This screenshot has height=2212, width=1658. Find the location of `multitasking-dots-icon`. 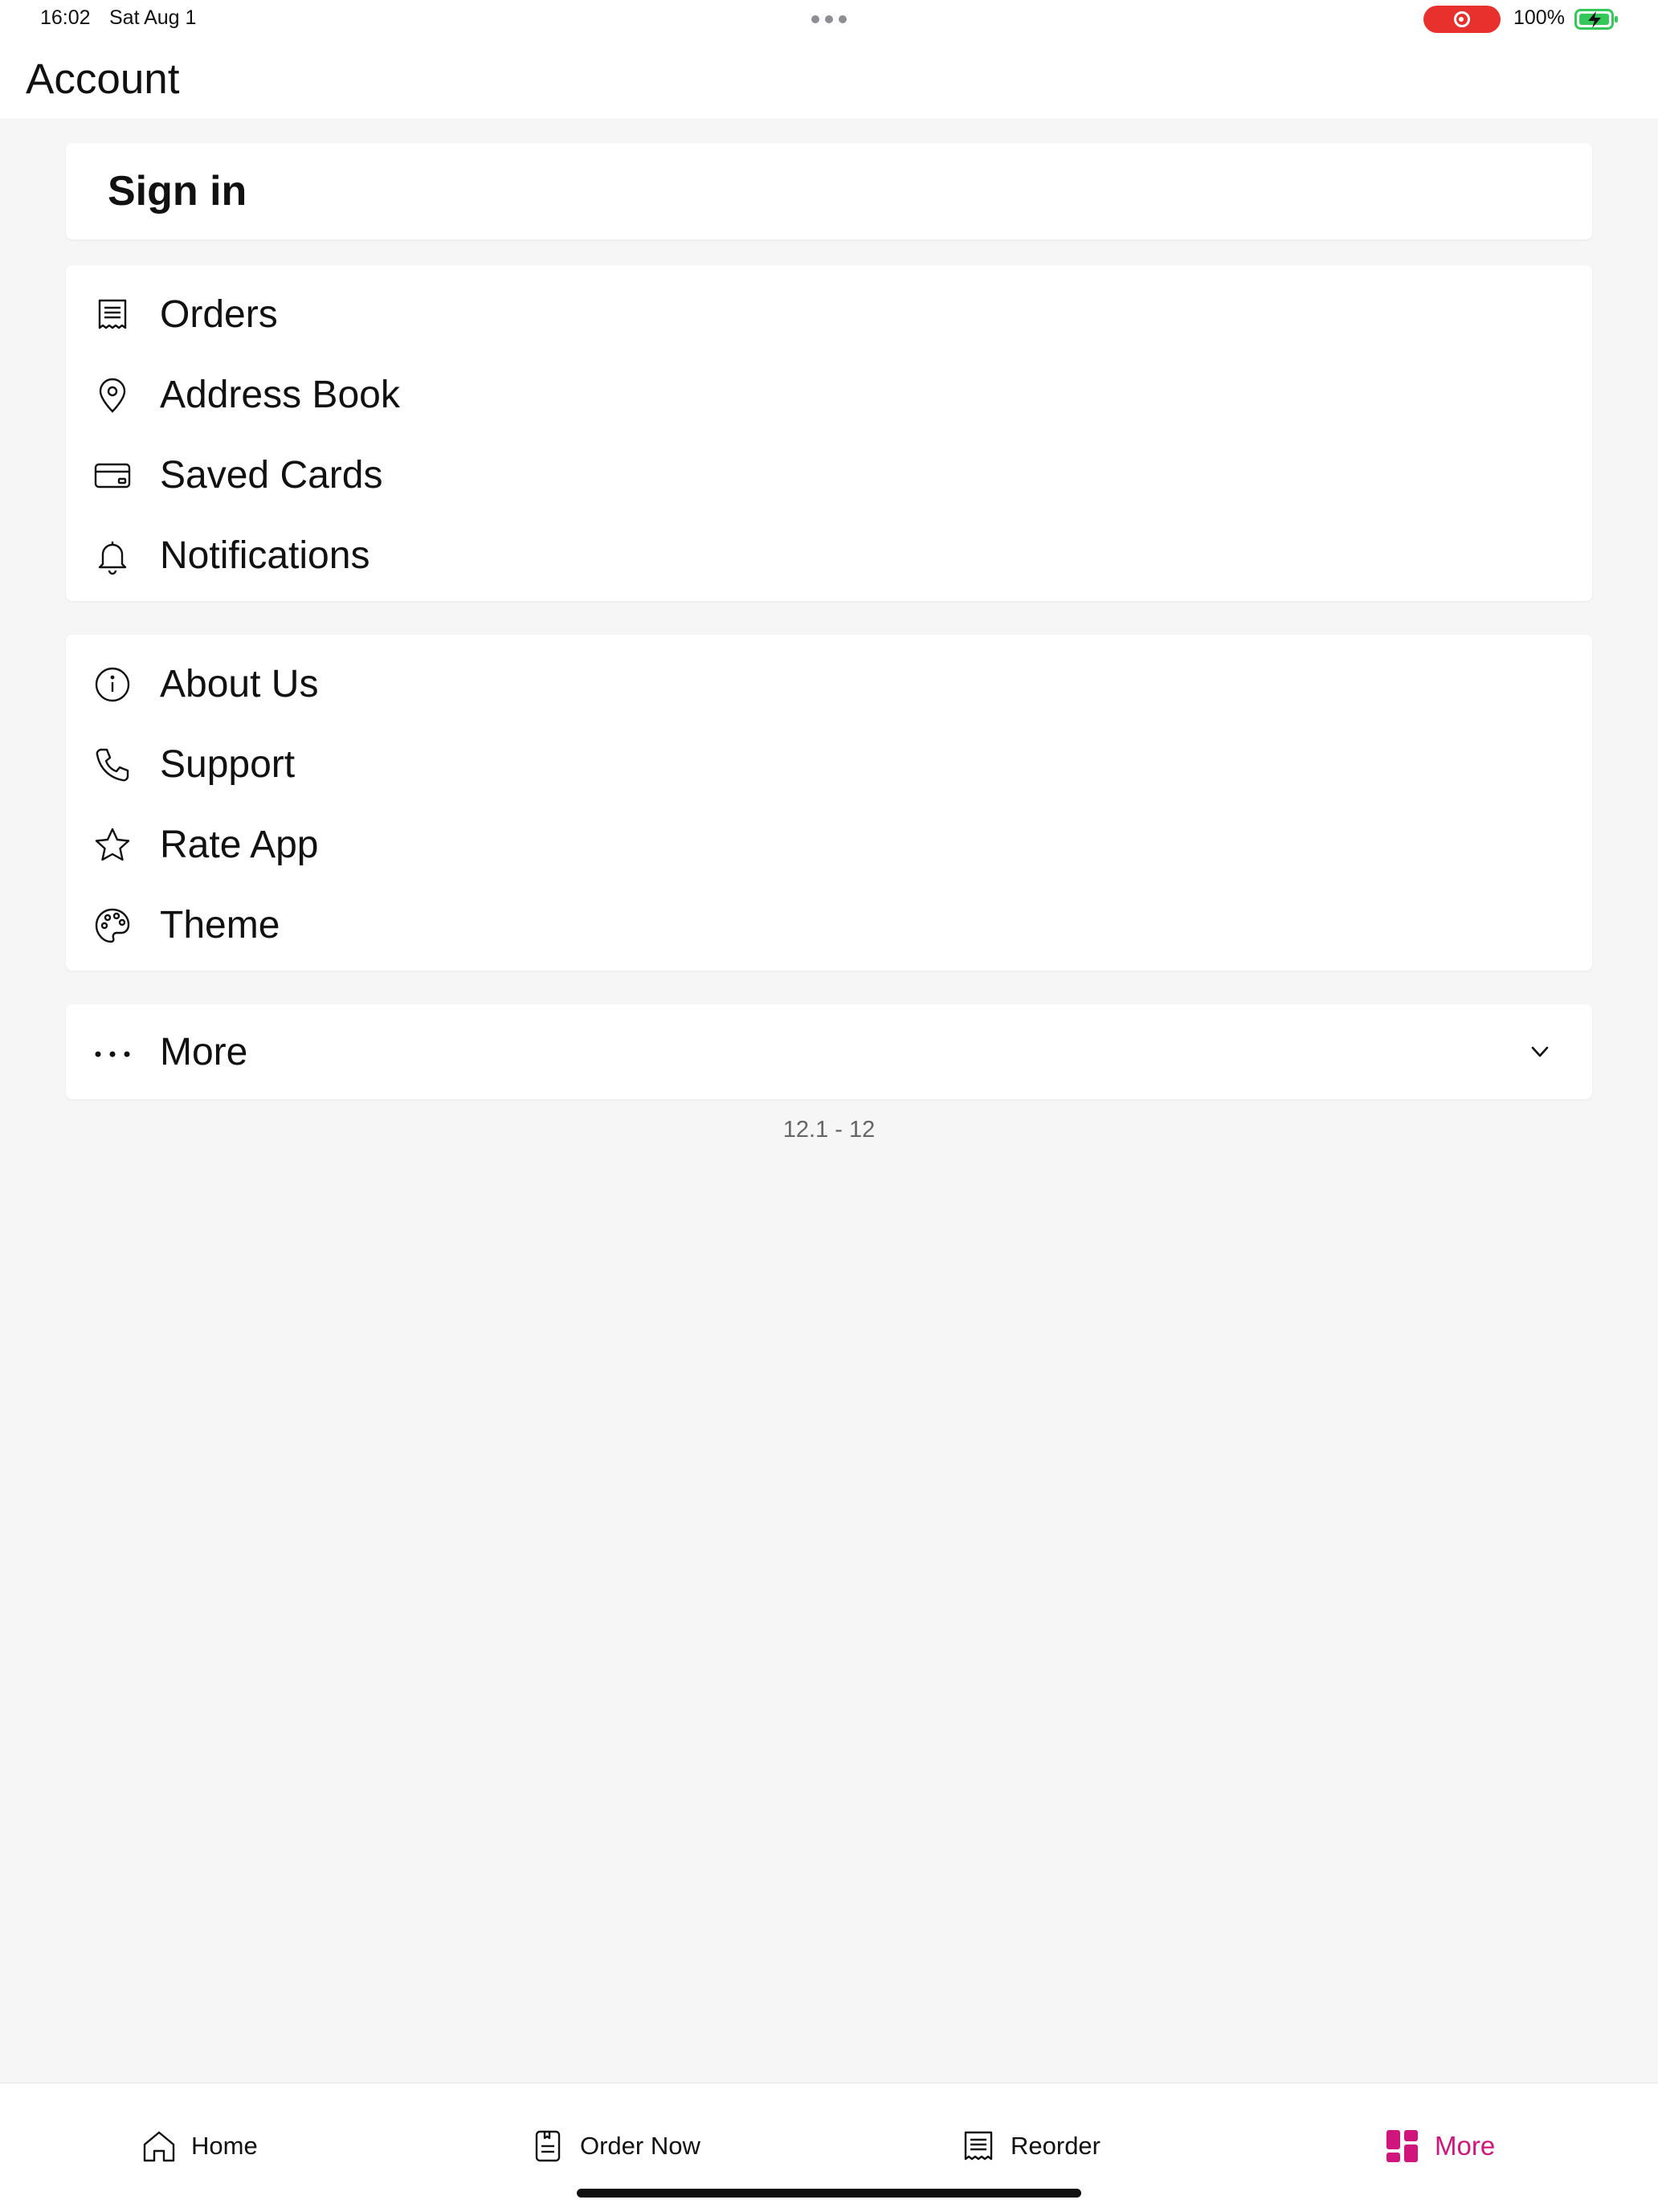

multitasking-dots-icon is located at coordinates (829, 19).